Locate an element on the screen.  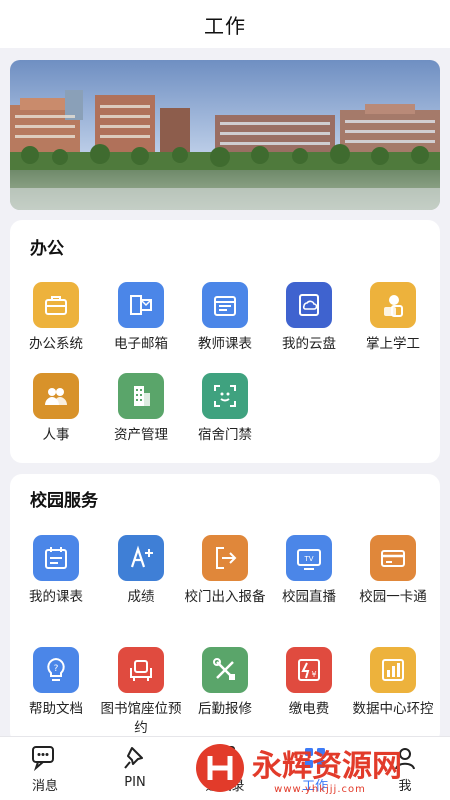
calendar-icon is located at coordinates (56, 558).